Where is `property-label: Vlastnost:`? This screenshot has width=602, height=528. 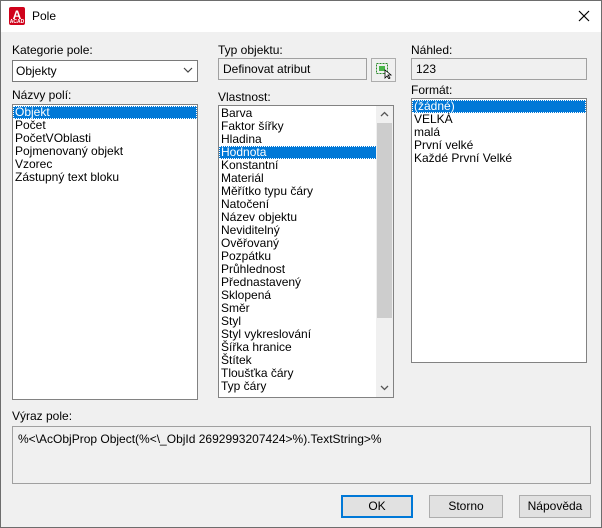 property-label: Vlastnost: is located at coordinates (244, 97).